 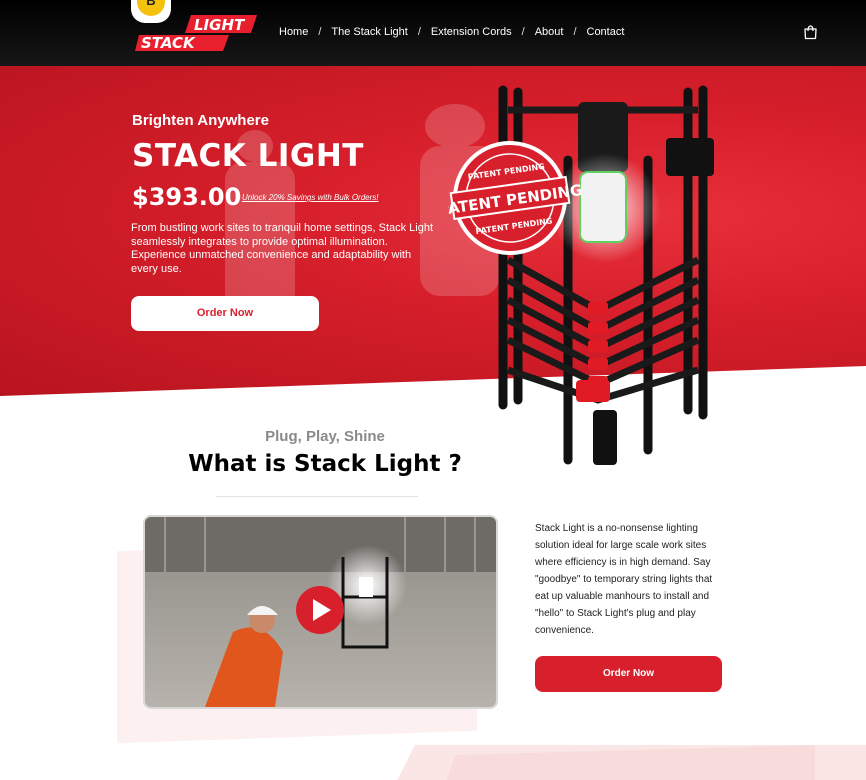 I want to click on stack-light-logo: LIGHT STACK, so click(x=196, y=33).